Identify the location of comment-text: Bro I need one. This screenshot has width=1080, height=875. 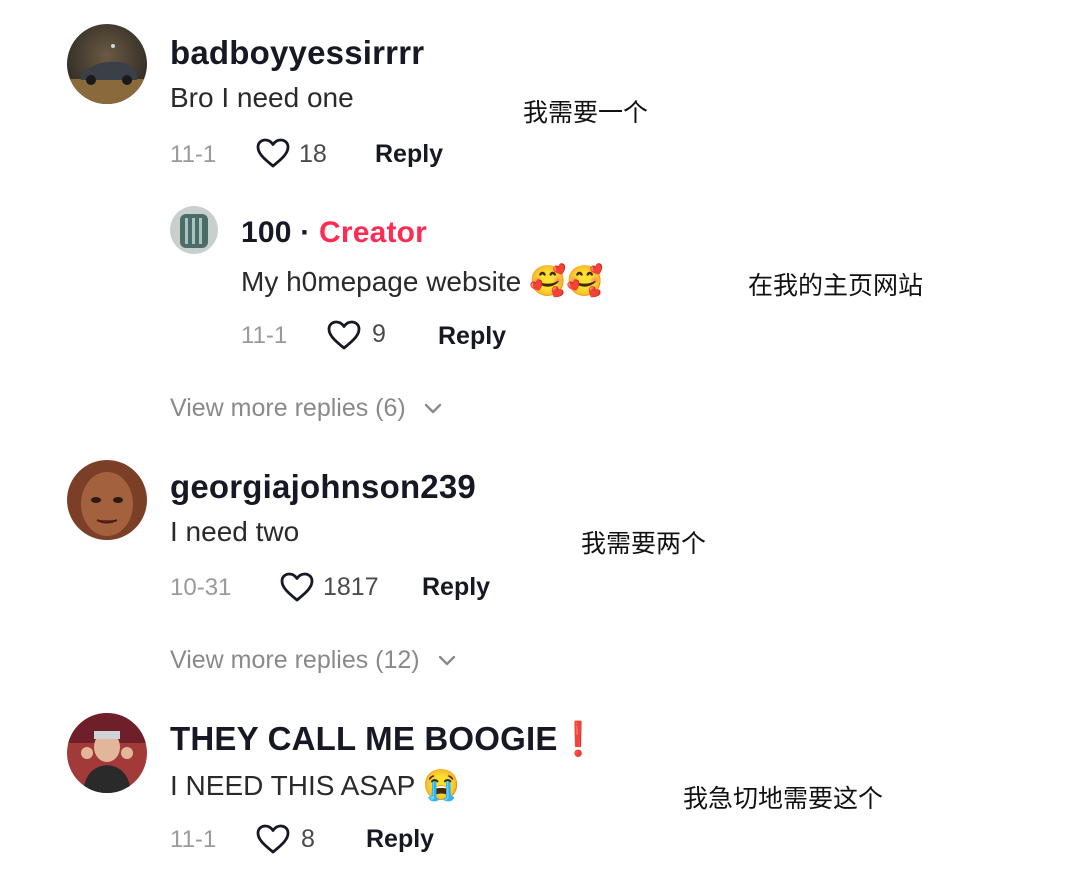
(262, 97).